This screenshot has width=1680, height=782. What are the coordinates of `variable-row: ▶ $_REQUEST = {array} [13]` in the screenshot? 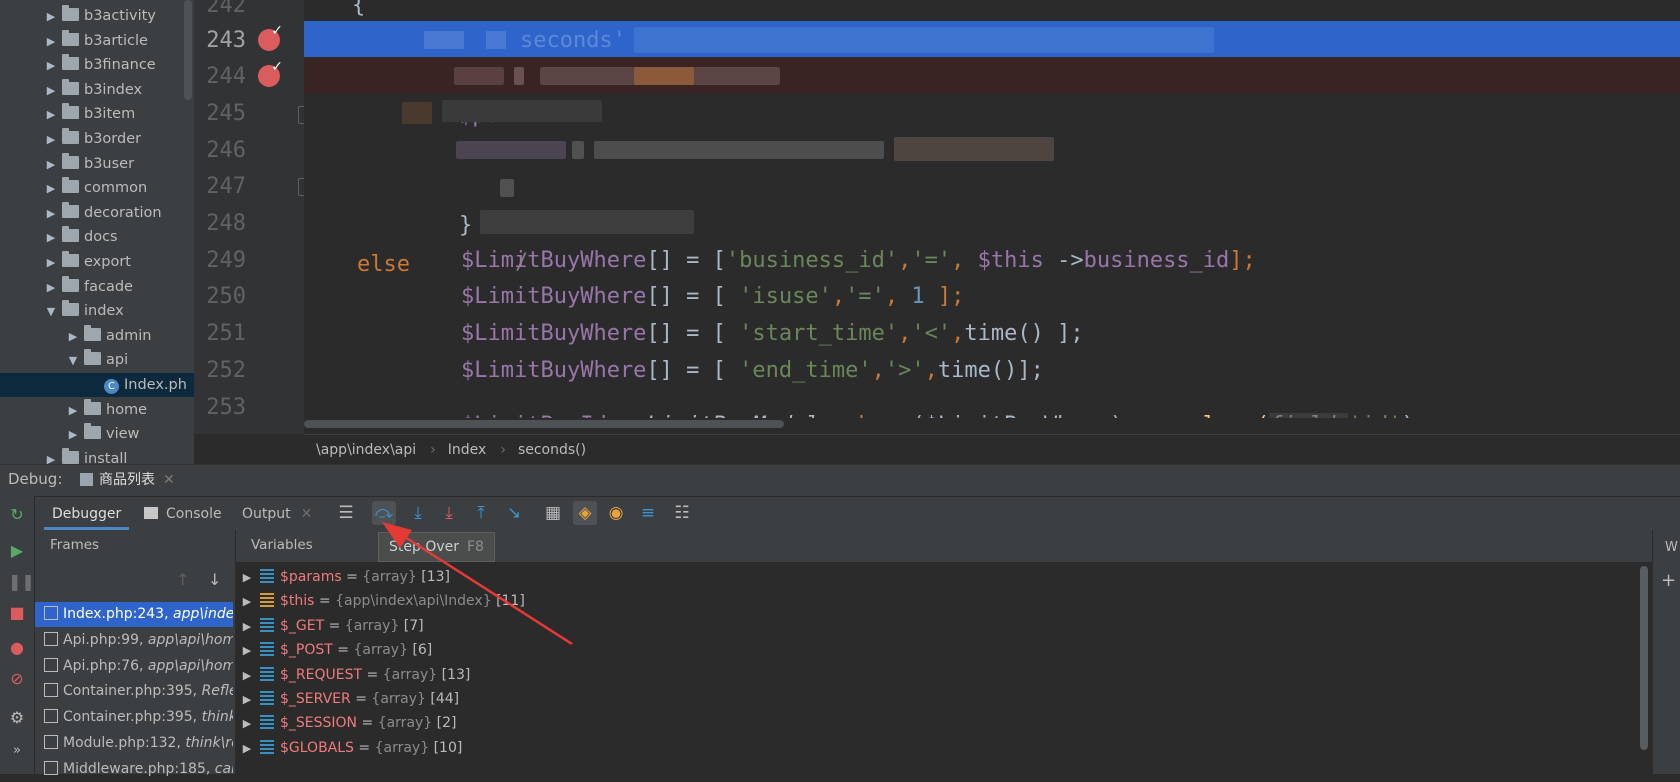 It's located at (353, 675).